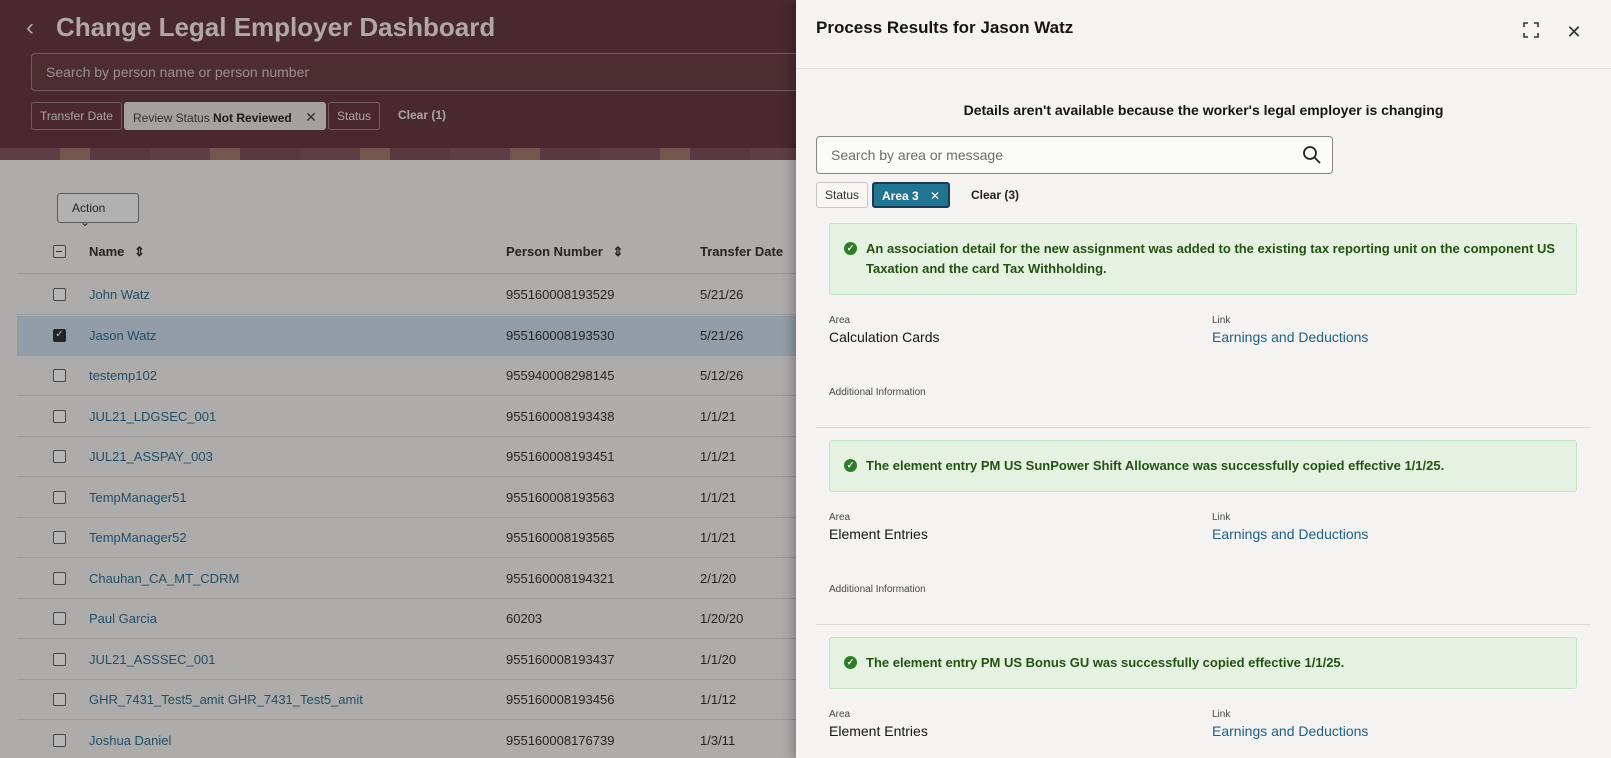 This screenshot has width=1611, height=758. Describe the element at coordinates (1074, 155) in the screenshot. I see `area-message-search-input: Search by area or message` at that location.